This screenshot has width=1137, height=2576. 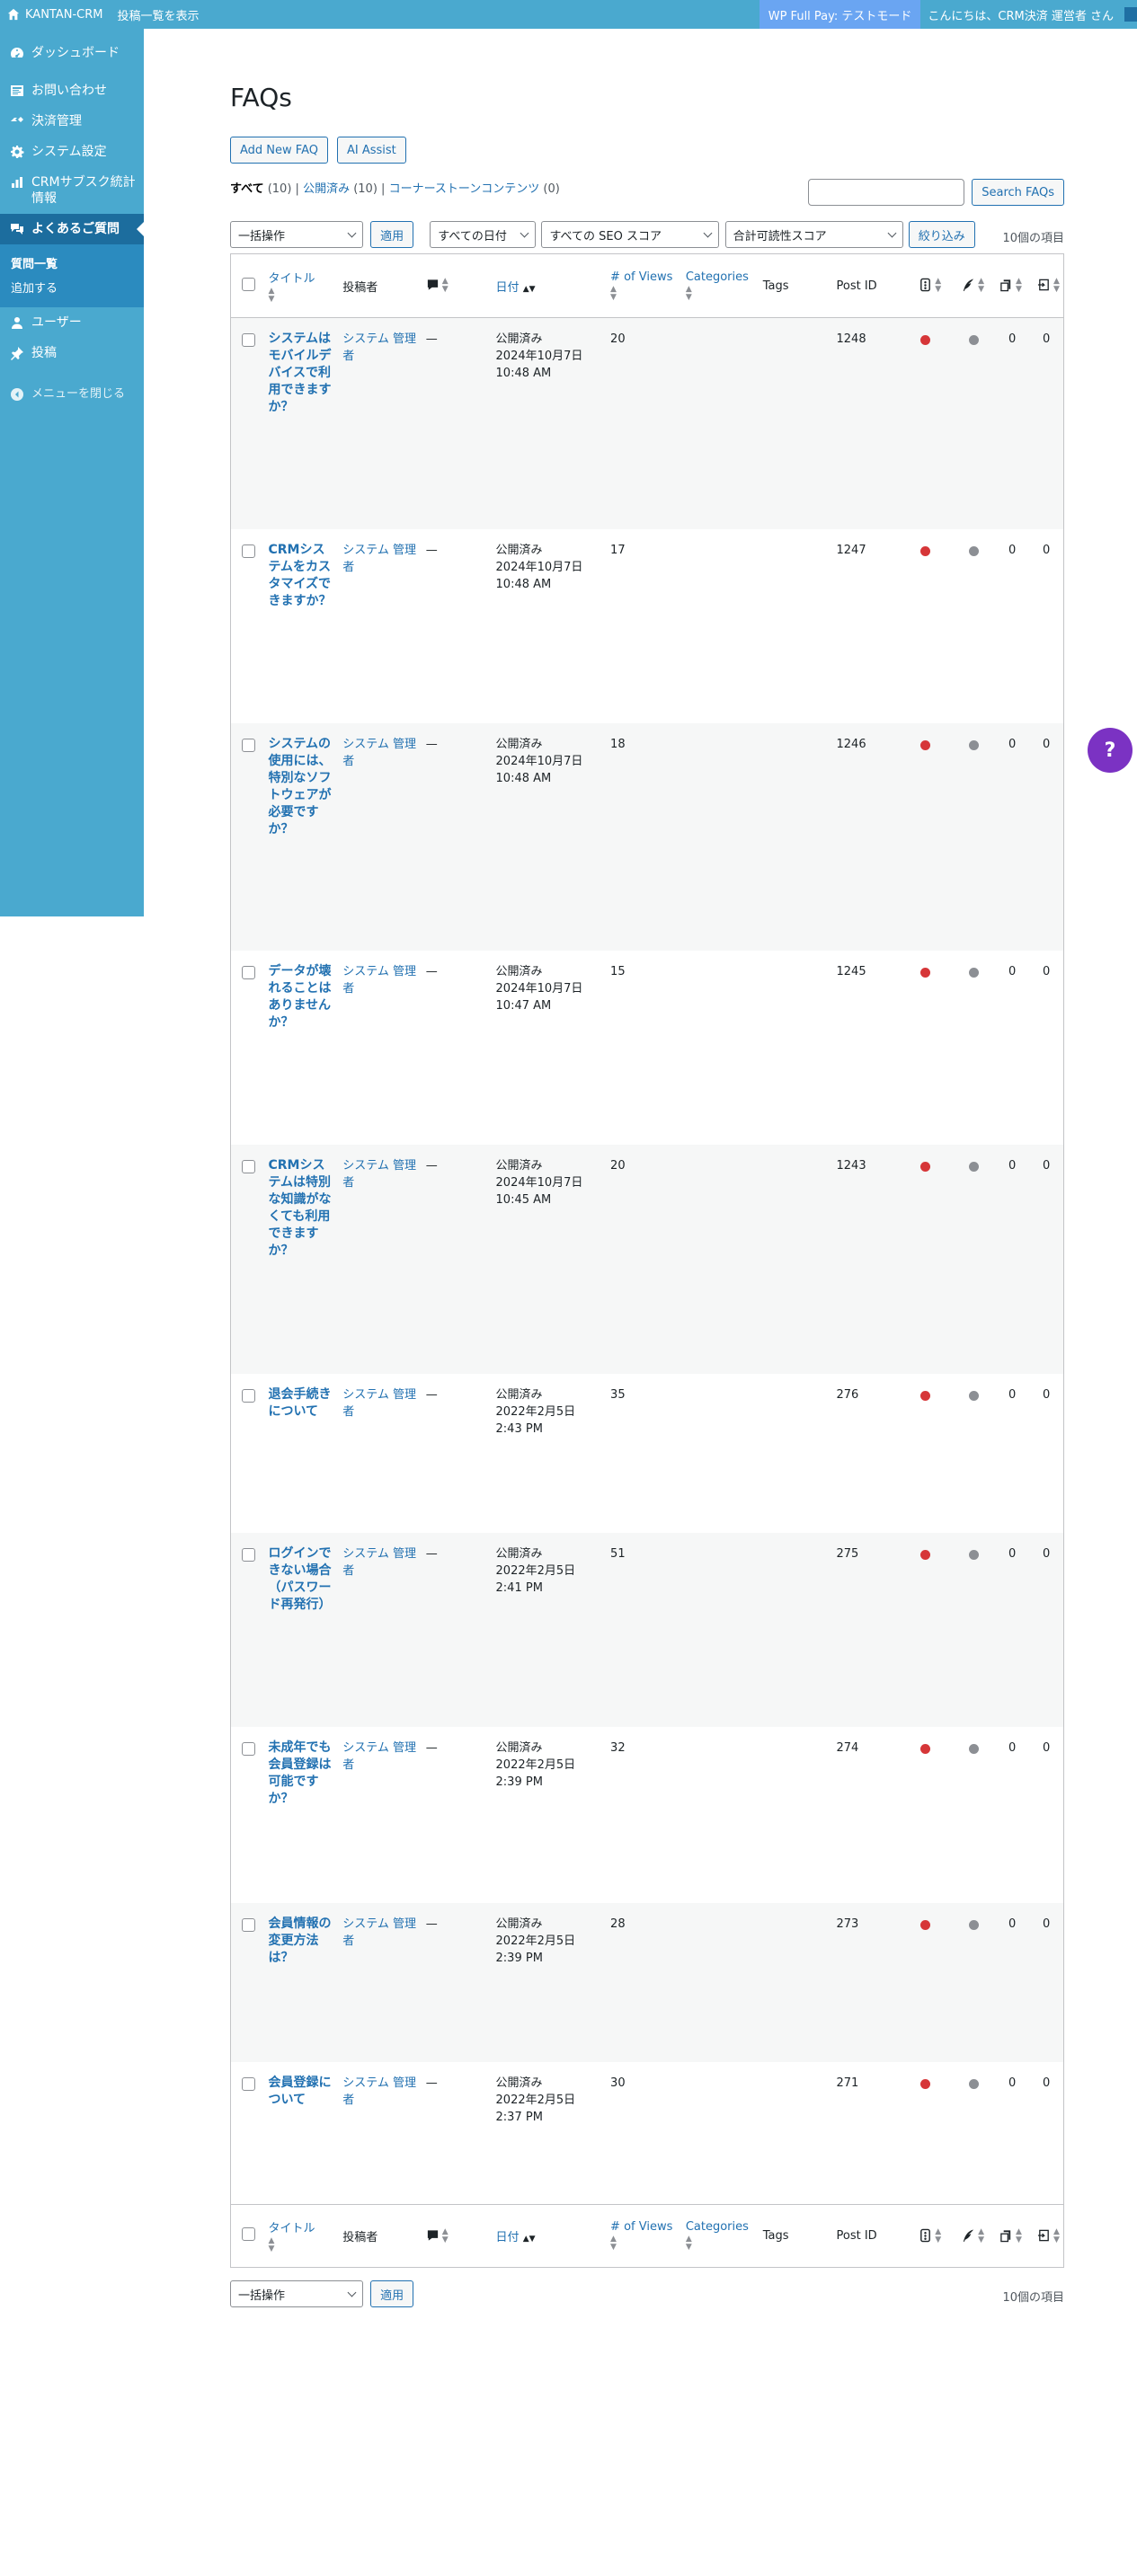 What do you see at coordinates (1010, 2235) in the screenshot?
I see `column-outgoing-links-footer: ▲ ▼` at bounding box center [1010, 2235].